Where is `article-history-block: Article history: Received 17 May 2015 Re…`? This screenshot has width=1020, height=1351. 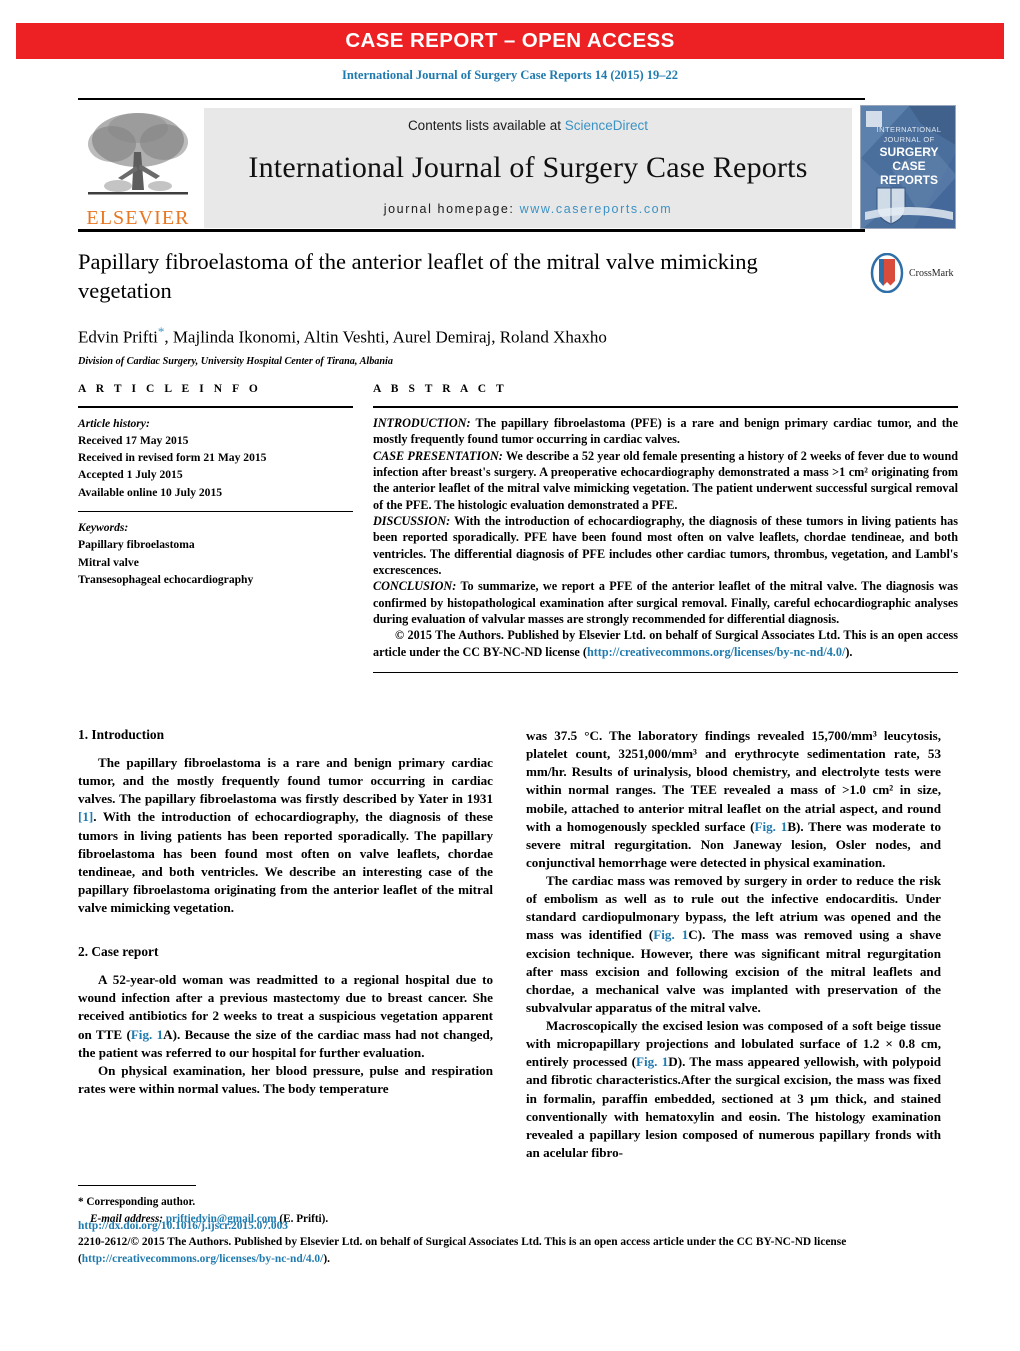
article-history-block: Article history: Received 17 May 2015 Re… is located at coordinates (215, 458).